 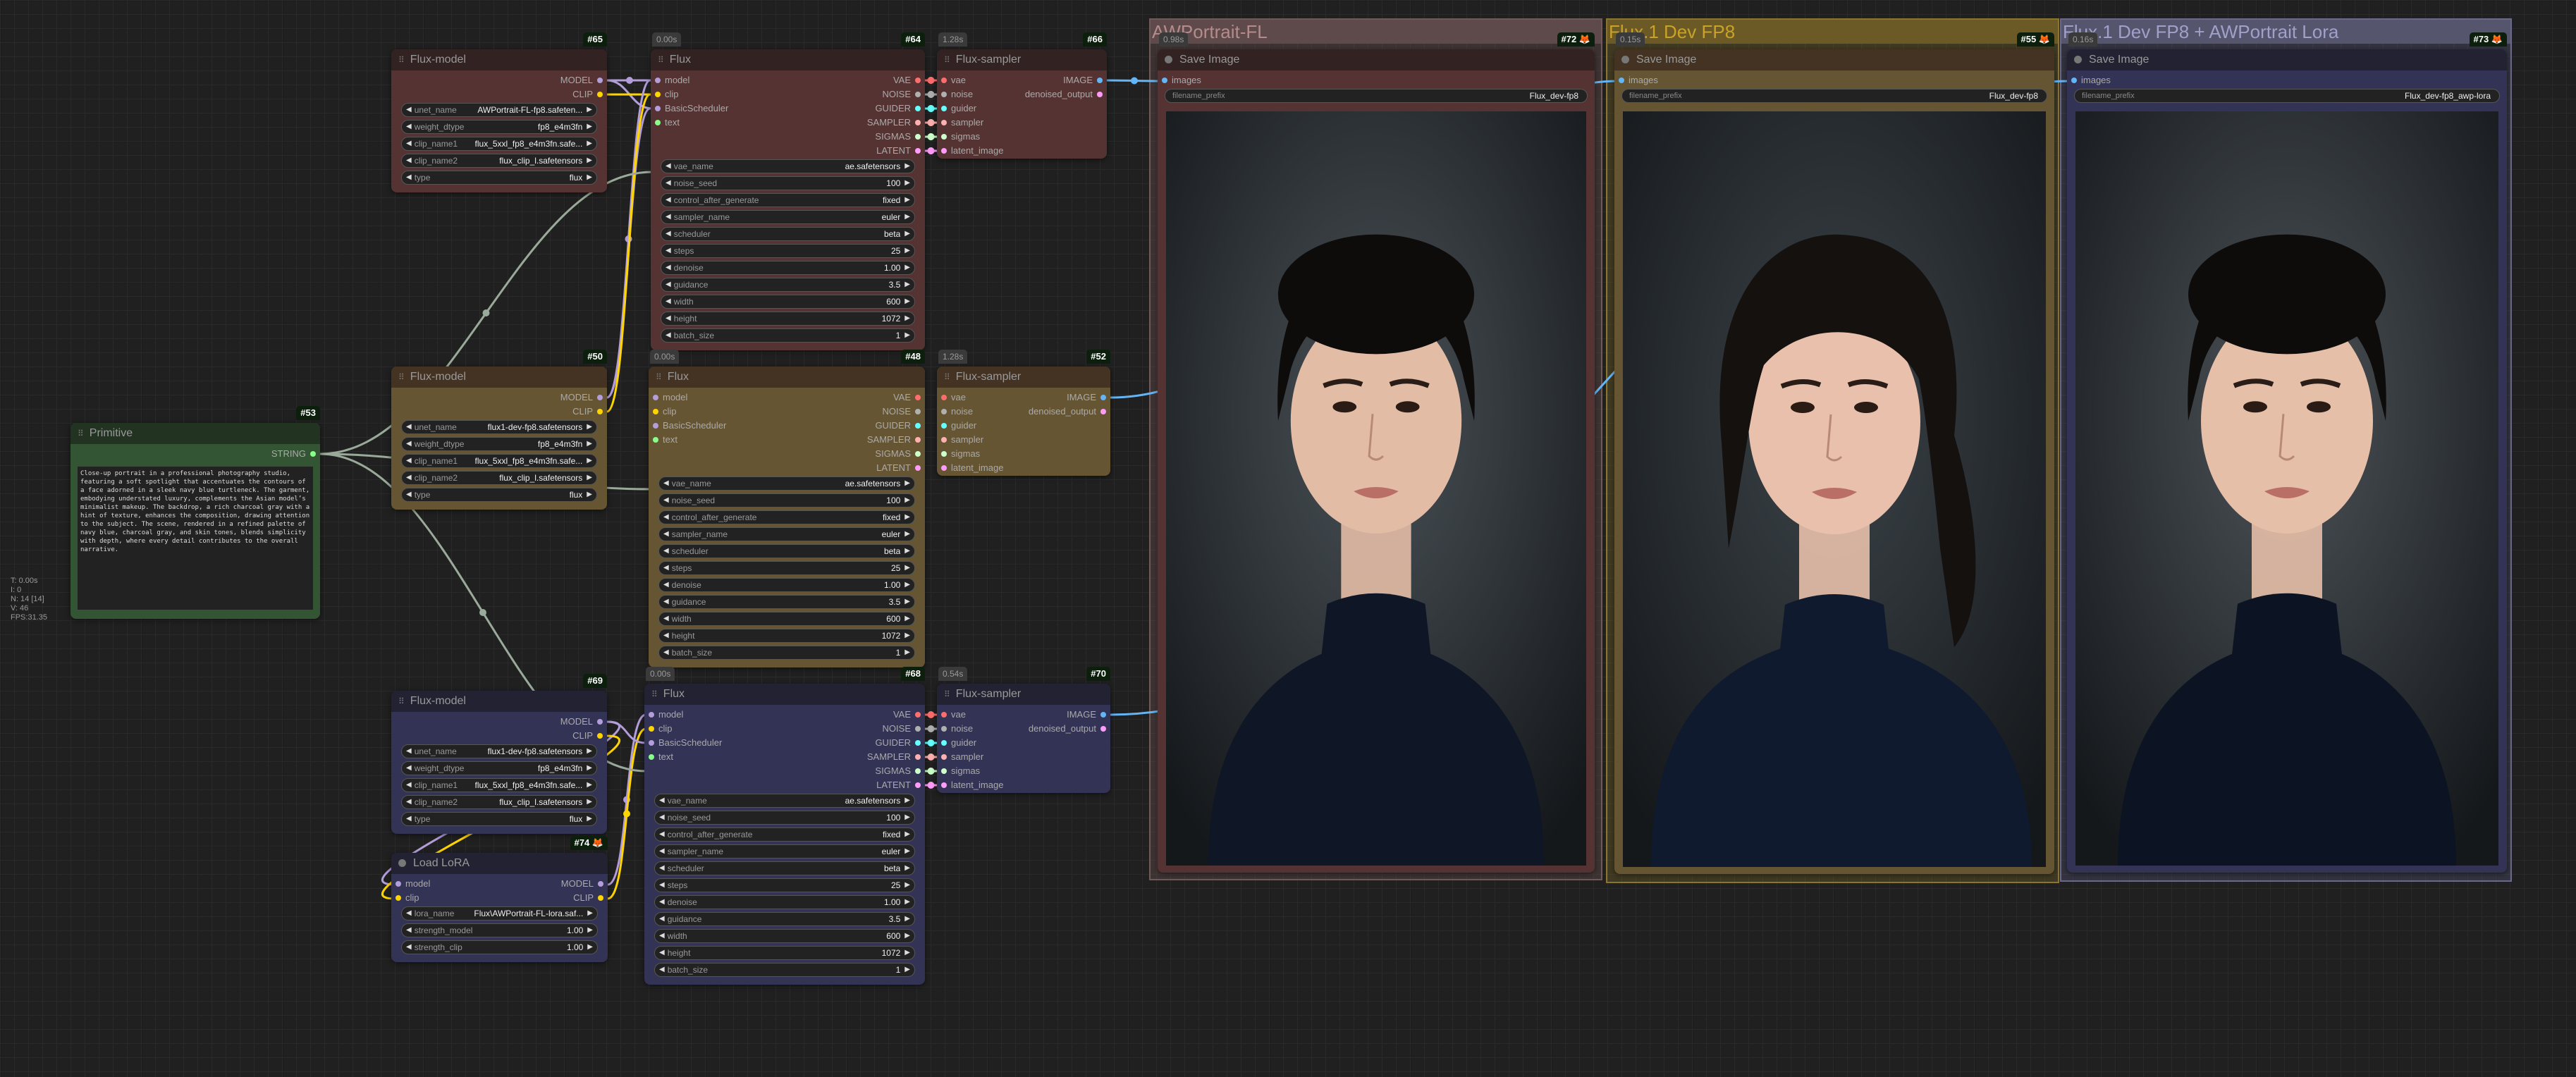 What do you see at coordinates (499, 947) in the screenshot?
I see `widget-strength-clip: ◀ strength_clip 1.00 ▶` at bounding box center [499, 947].